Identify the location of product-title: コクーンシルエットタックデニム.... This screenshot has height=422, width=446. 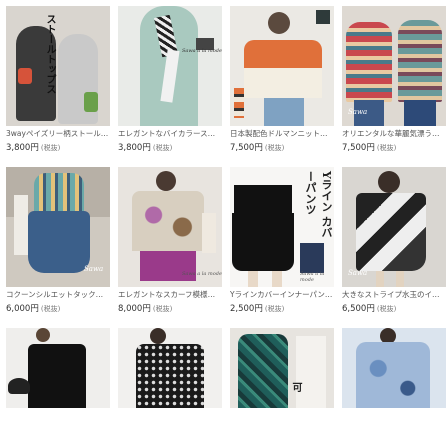
(58, 295).